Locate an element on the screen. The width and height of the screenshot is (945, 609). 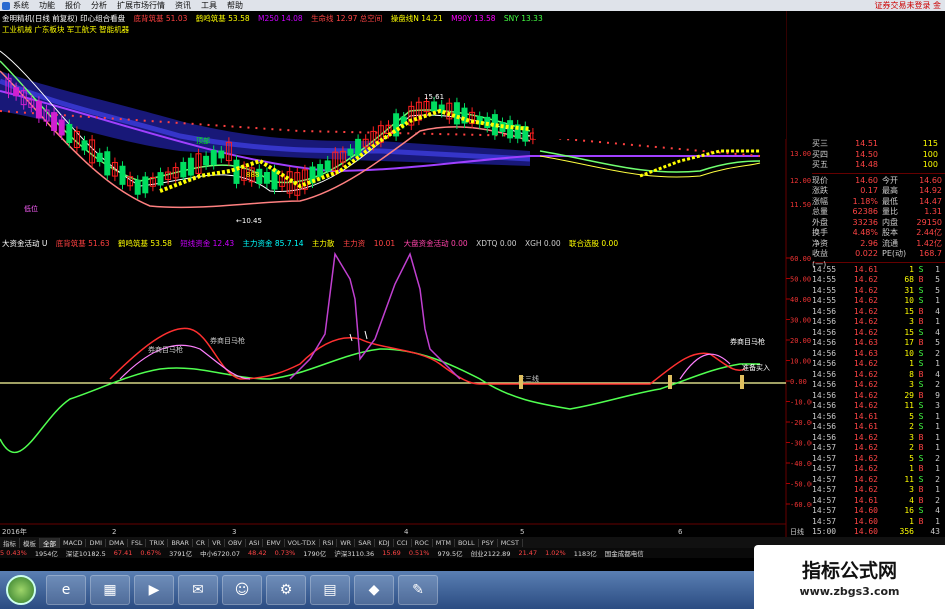
taskbar-app-icon: ▦ is located at coordinates (110, 590).